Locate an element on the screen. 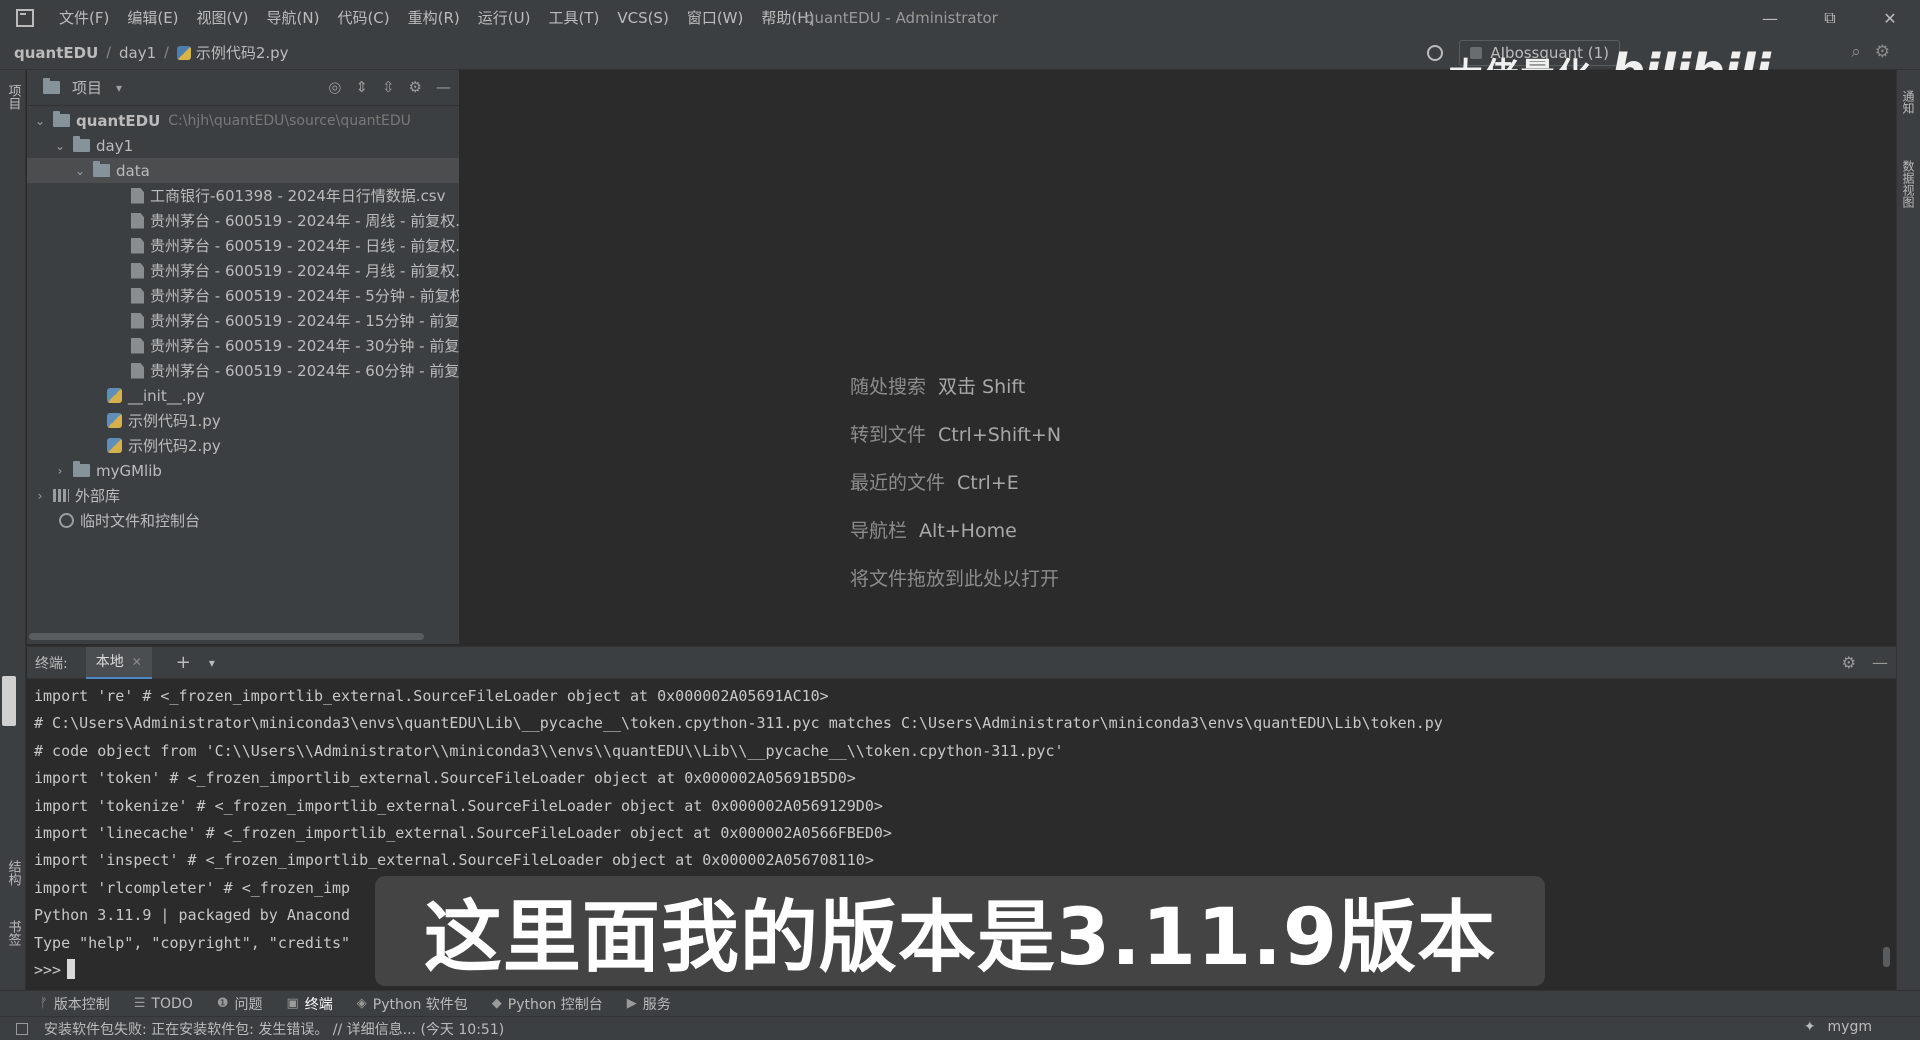 This screenshot has height=1040, width=1920. app-logo-icon is located at coordinates (25, 18).